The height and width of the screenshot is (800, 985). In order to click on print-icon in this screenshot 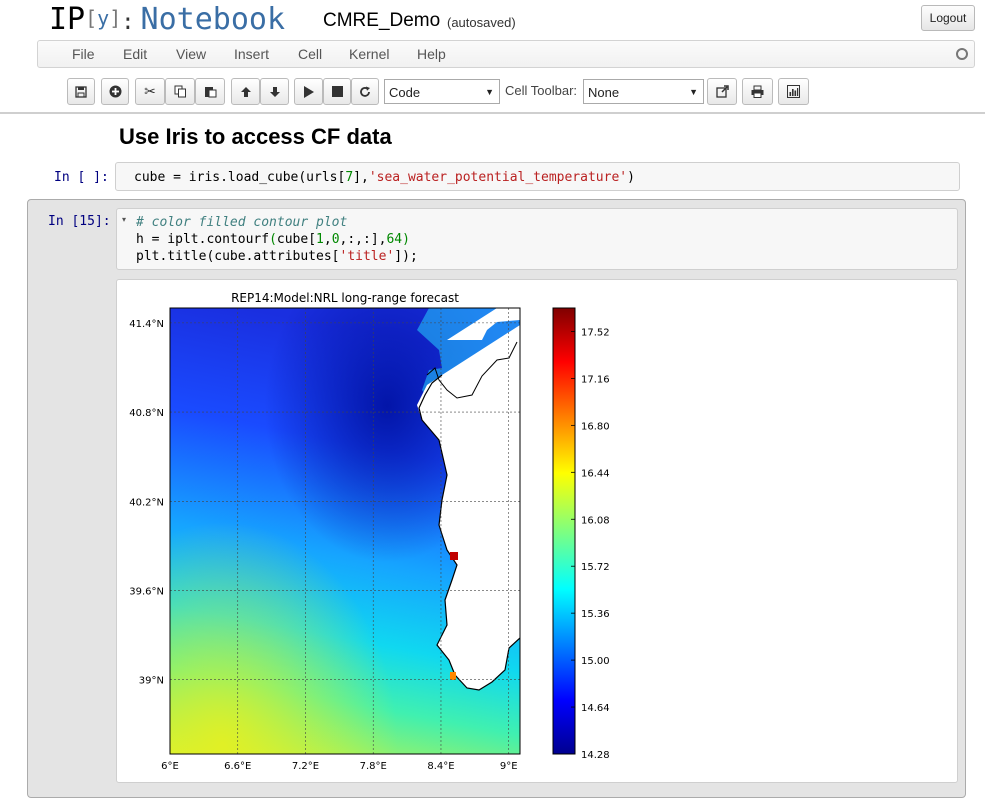, I will do `click(757, 91)`.